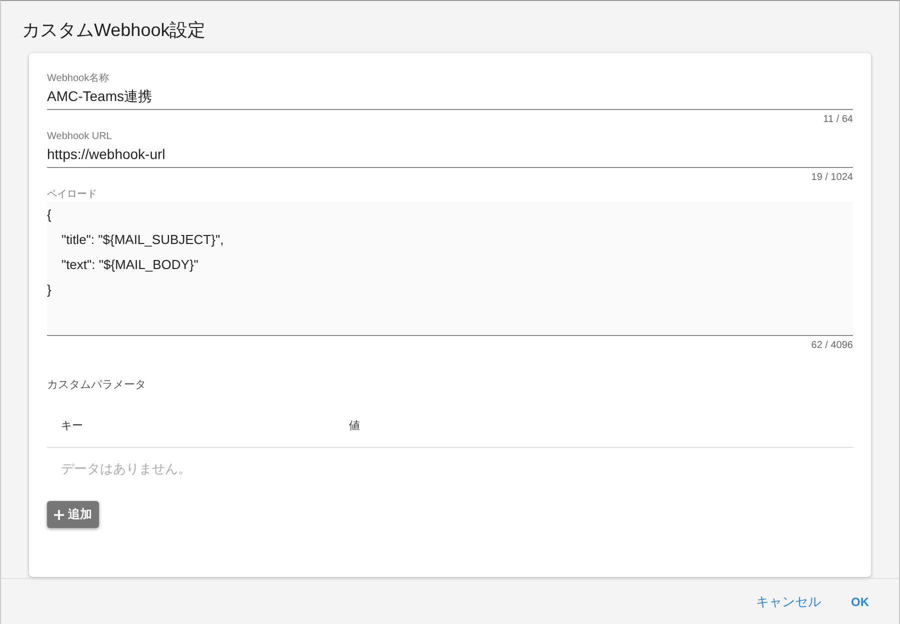 The height and width of the screenshot is (624, 900). Describe the element at coordinates (450, 97) in the screenshot. I see `input-field: AMC-Teams連携` at that location.